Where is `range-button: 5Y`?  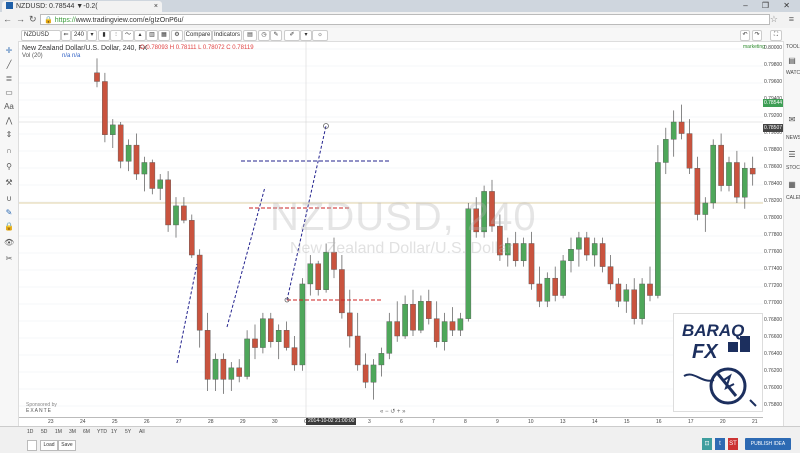
range-button: 5Y is located at coordinates (128, 432).